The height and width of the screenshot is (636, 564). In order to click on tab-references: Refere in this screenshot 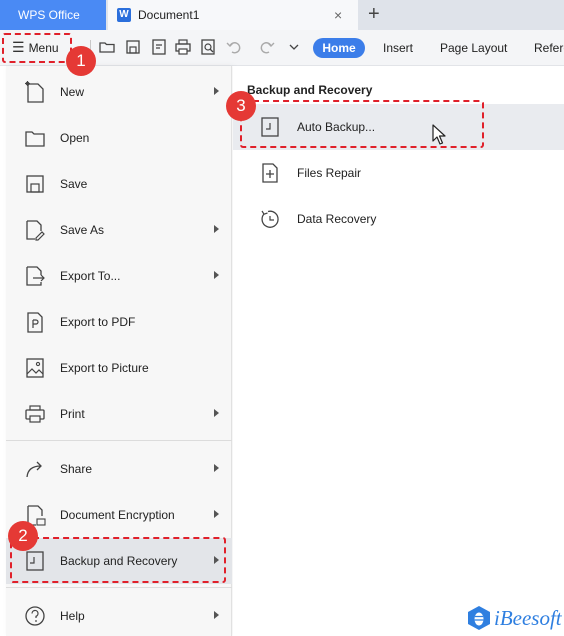, I will do `click(549, 48)`.